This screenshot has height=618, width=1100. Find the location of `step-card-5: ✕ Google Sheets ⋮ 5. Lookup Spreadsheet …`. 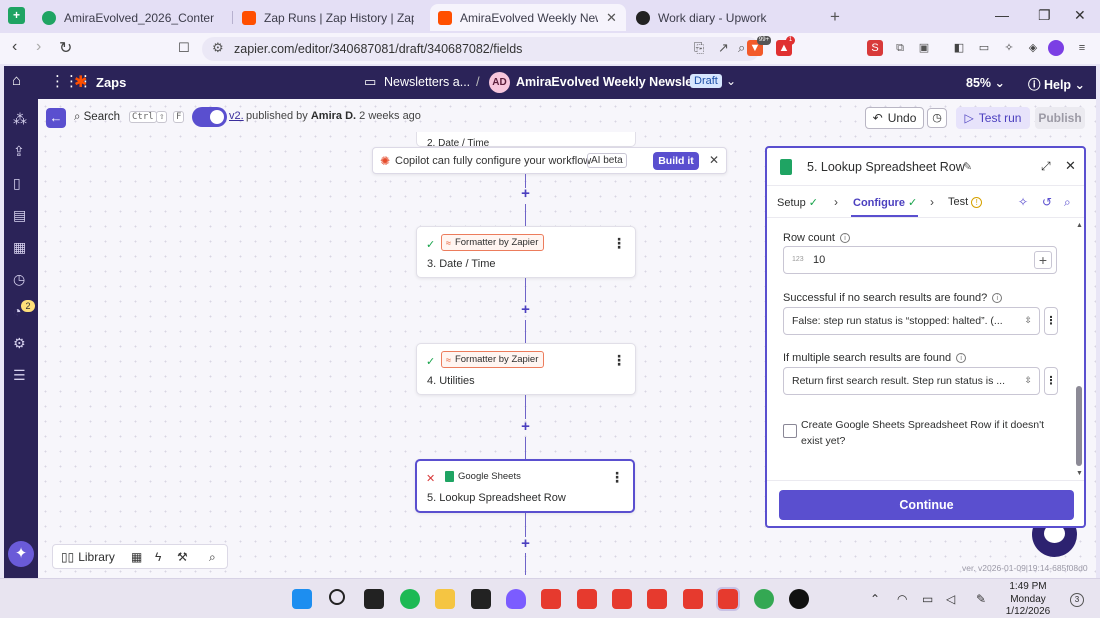

step-card-5: ✕ Google Sheets ⋮ 5. Lookup Spreadsheet … is located at coordinates (525, 486).